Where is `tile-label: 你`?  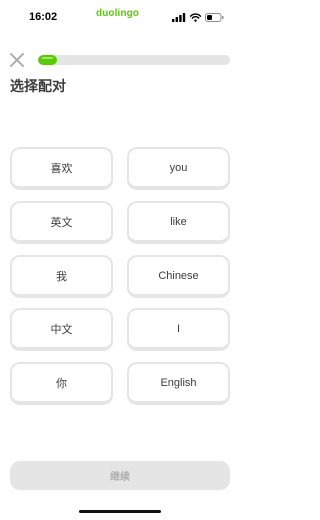 tile-label: 你 is located at coordinates (61, 383).